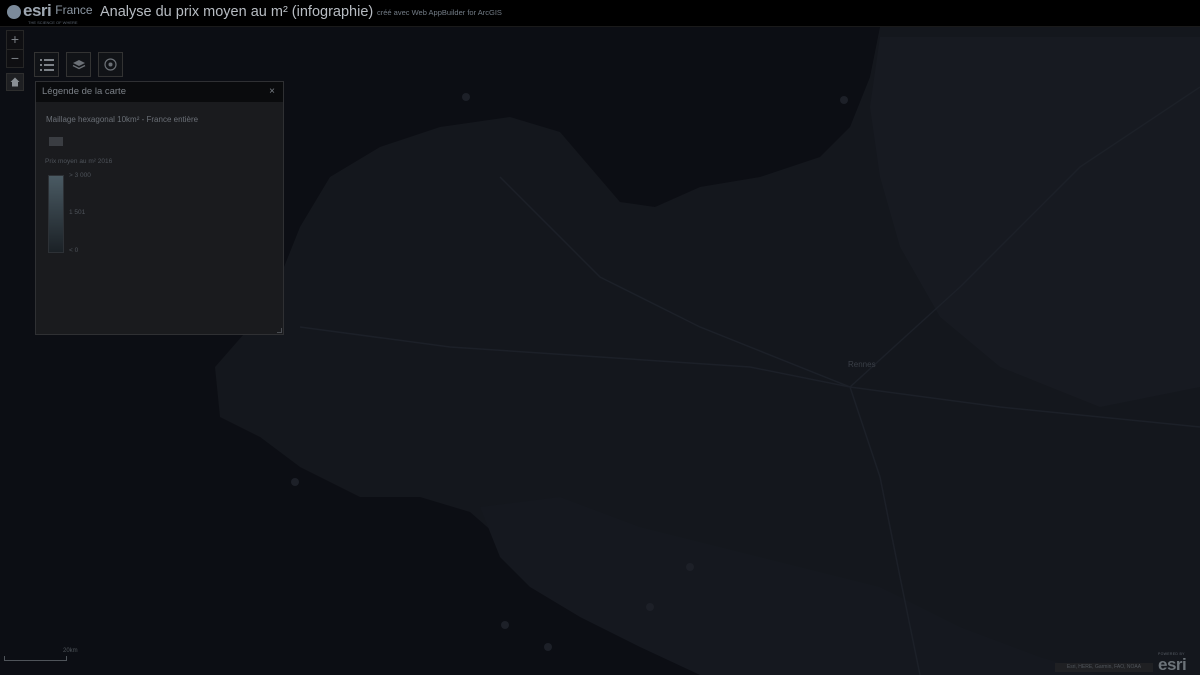  Describe the element at coordinates (56, 214) in the screenshot. I see `legend-color-ramp` at that location.